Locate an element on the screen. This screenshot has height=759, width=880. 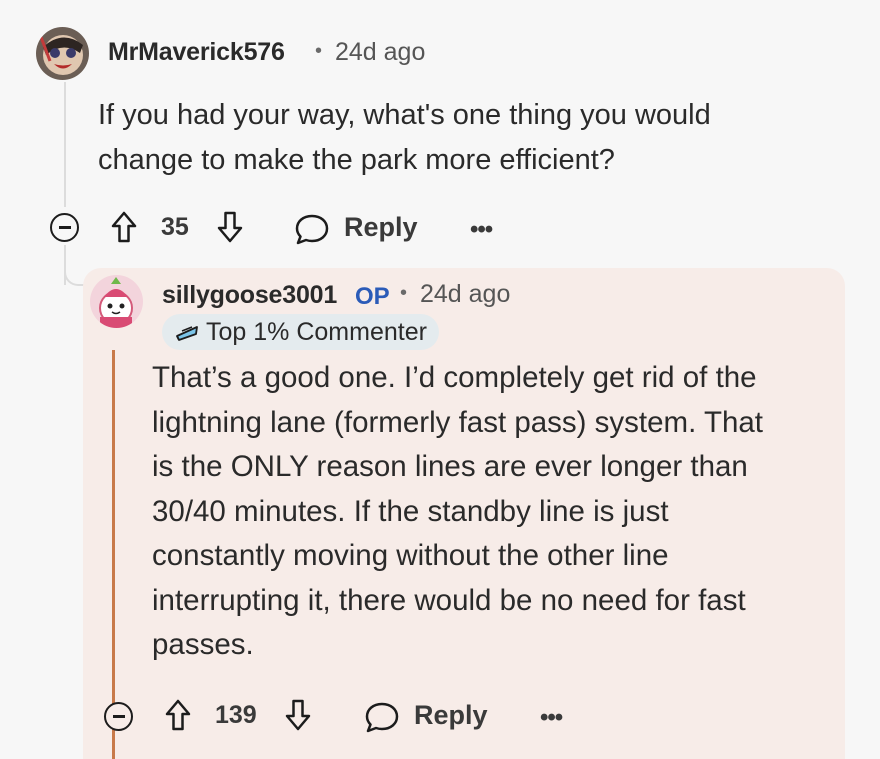
top-commenter-badge: Top 1% Commenter is located at coordinates (300, 332).